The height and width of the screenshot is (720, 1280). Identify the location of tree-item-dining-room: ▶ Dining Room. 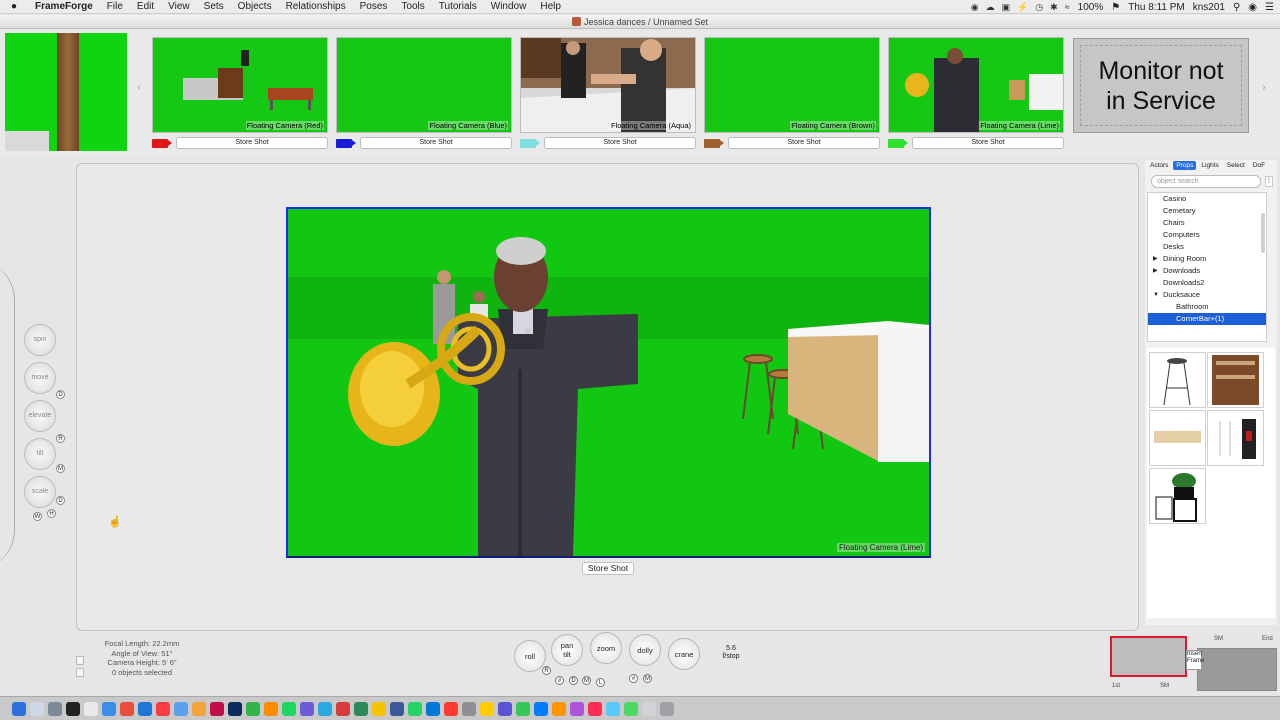
(1207, 259).